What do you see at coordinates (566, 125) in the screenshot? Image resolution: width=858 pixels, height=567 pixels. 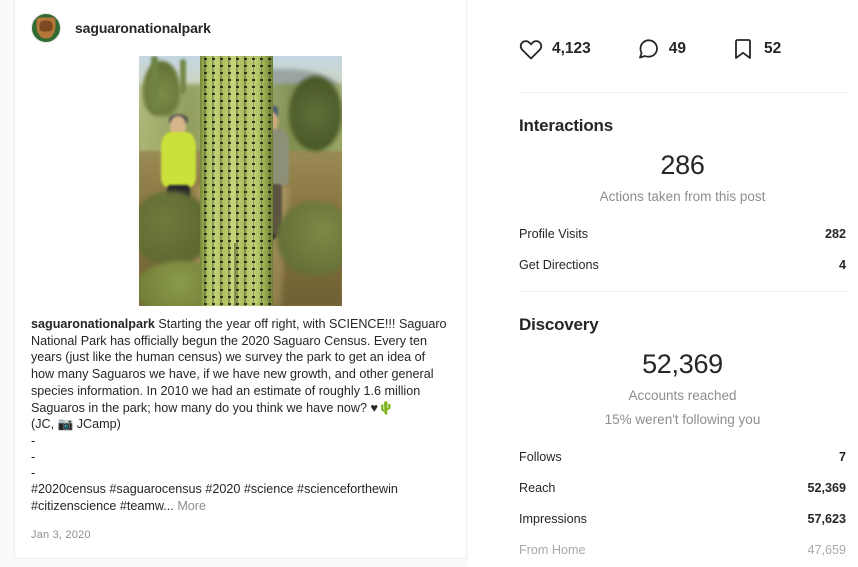 I see `interactions-title: Interactions` at bounding box center [566, 125].